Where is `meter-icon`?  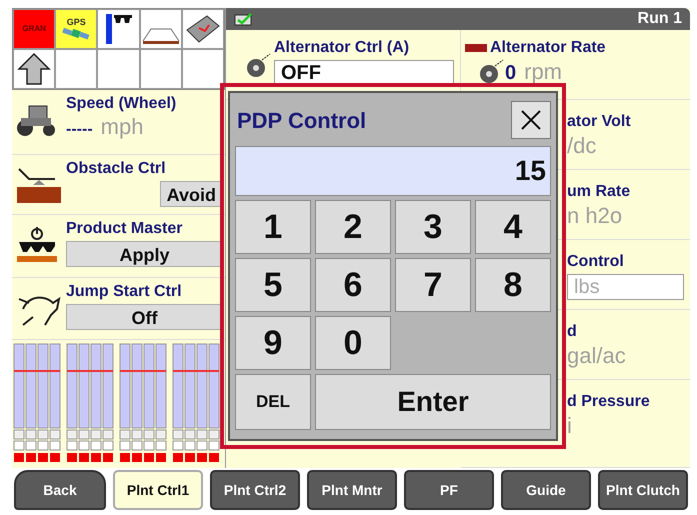
meter-icon is located at coordinates (118, 29).